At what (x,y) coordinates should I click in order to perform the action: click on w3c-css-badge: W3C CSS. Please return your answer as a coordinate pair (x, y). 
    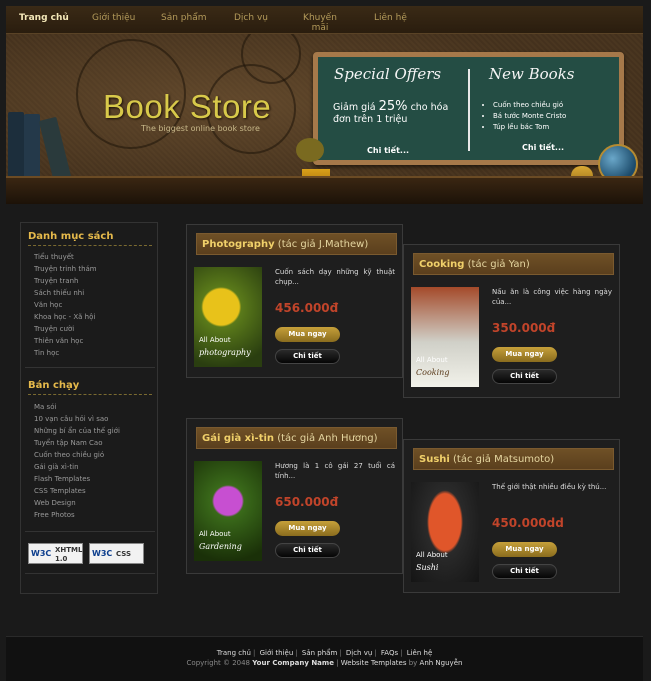
    Looking at the image, I should click on (116, 553).